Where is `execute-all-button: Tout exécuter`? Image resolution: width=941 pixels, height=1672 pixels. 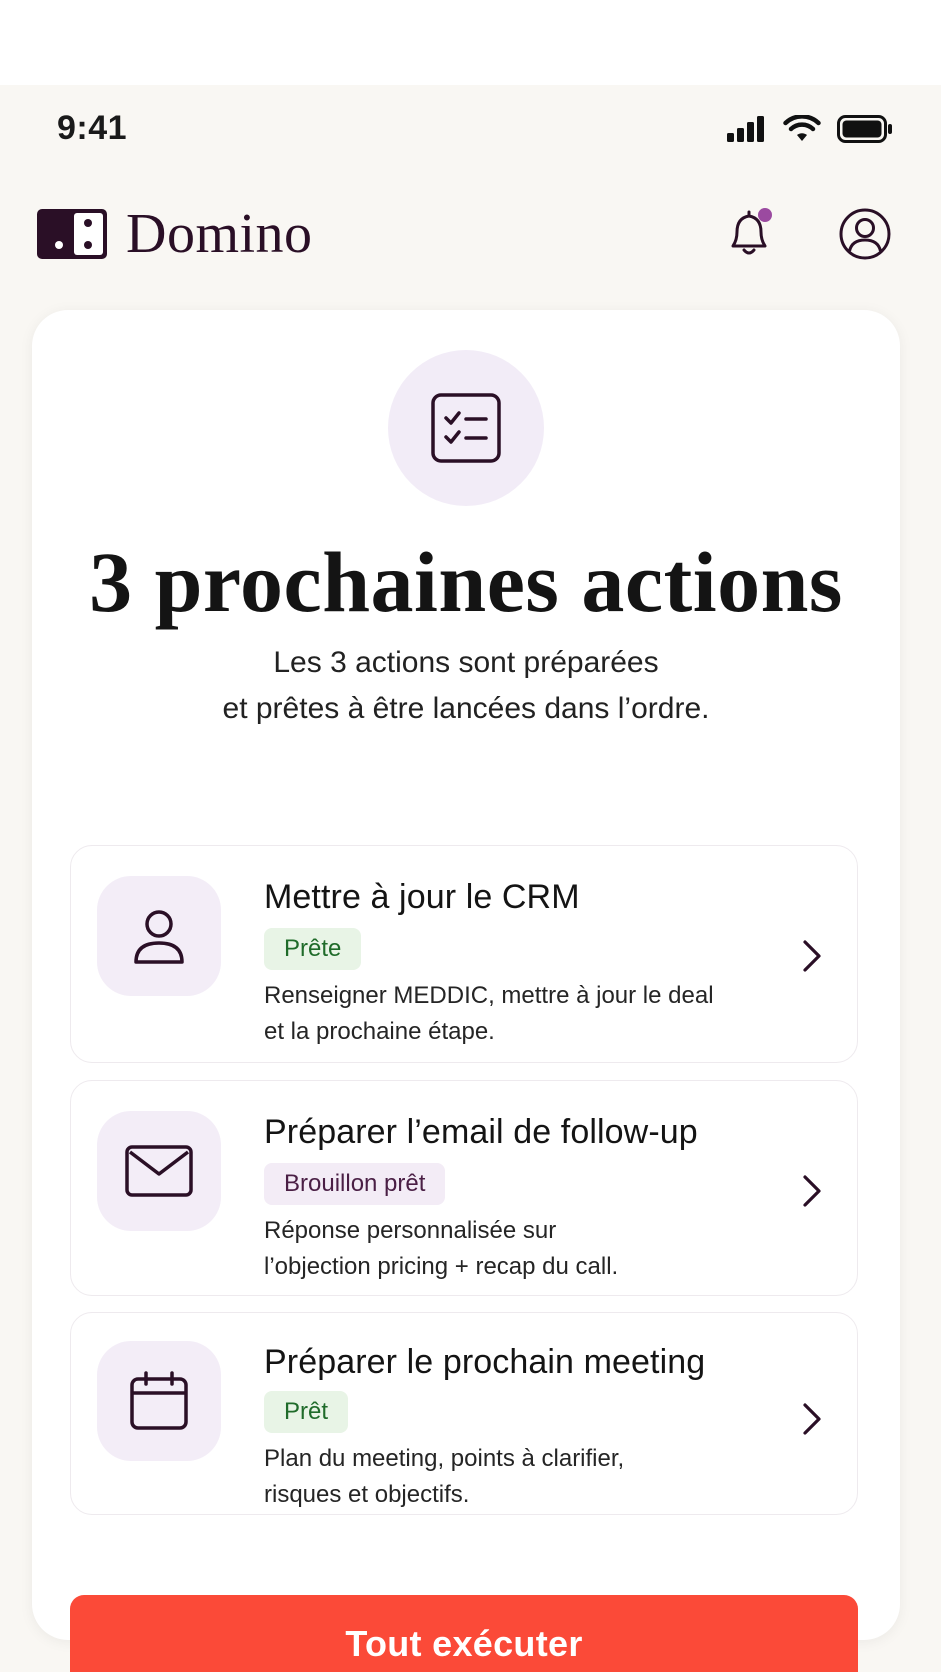 execute-all-button: Tout exécuter is located at coordinates (464, 1633).